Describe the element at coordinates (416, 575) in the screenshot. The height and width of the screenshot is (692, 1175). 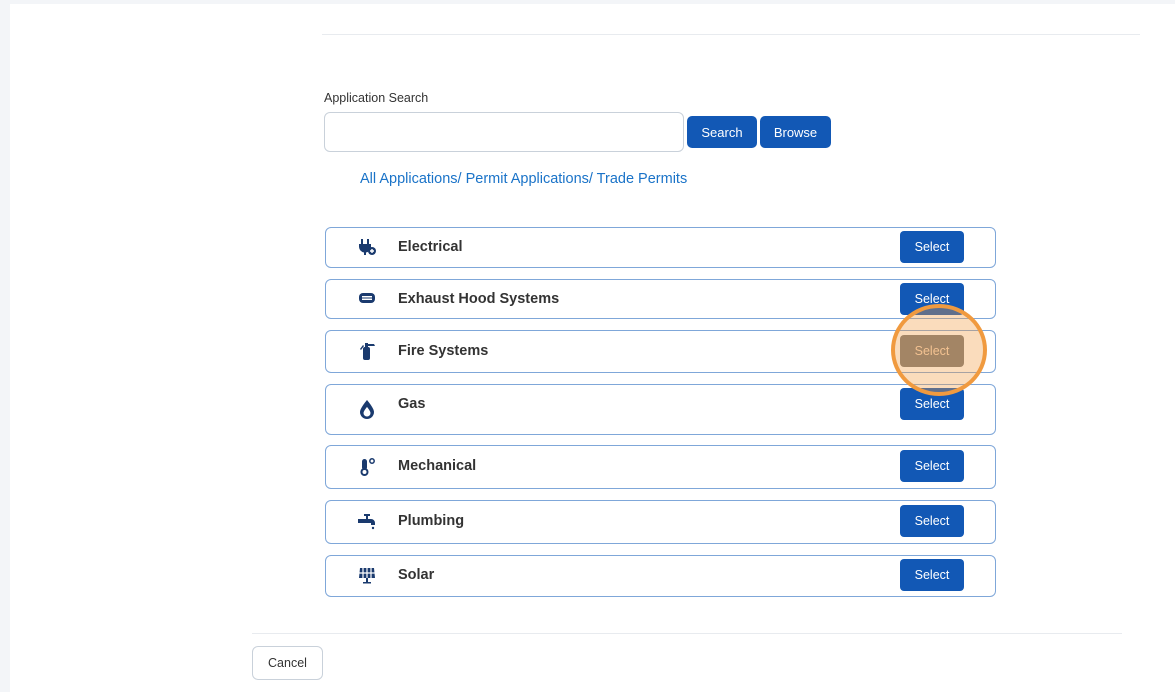
I see `category-label-solar: Solar` at that location.